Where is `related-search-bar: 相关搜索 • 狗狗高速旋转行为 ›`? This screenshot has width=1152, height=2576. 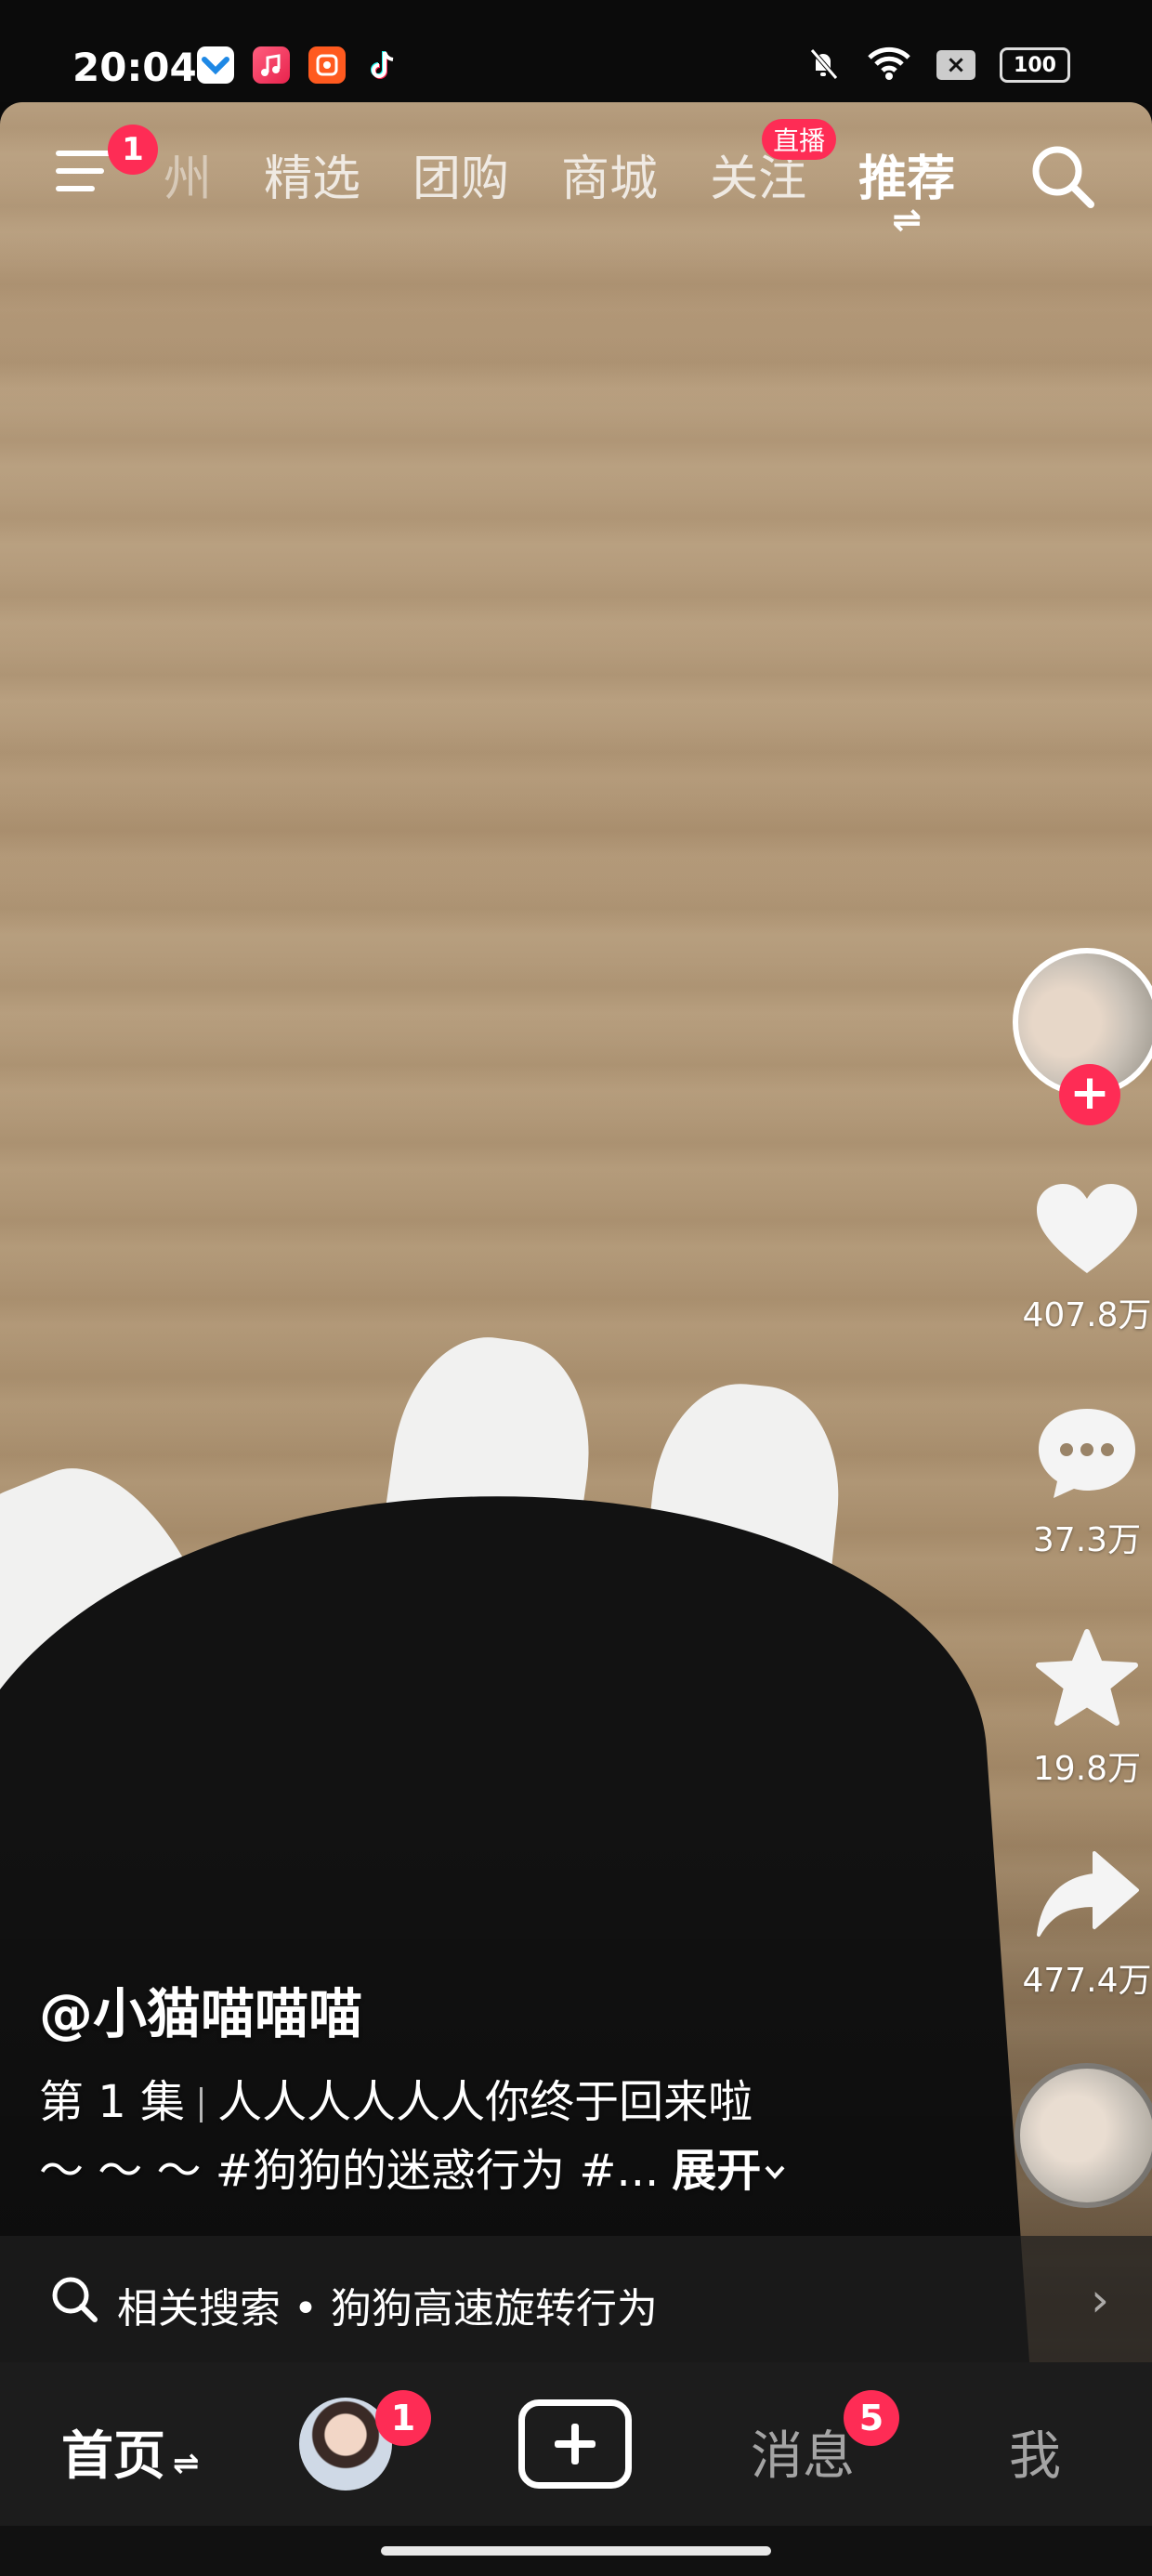 related-search-bar: 相关搜索 • 狗狗高速旋转行为 › is located at coordinates (576, 2299).